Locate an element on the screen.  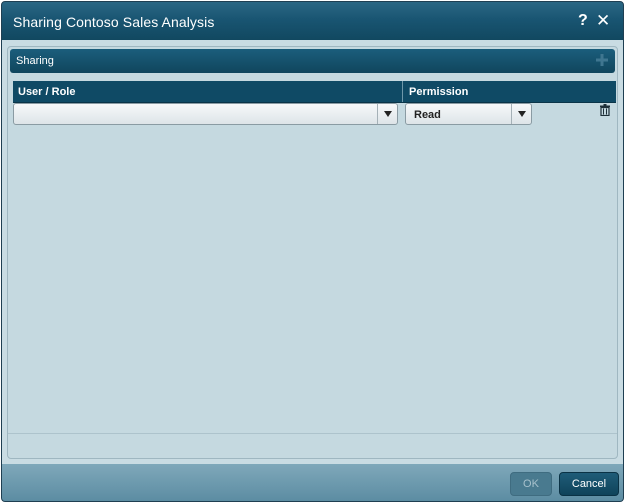
sharing-panel-title: Sharing is located at coordinates (35, 61).